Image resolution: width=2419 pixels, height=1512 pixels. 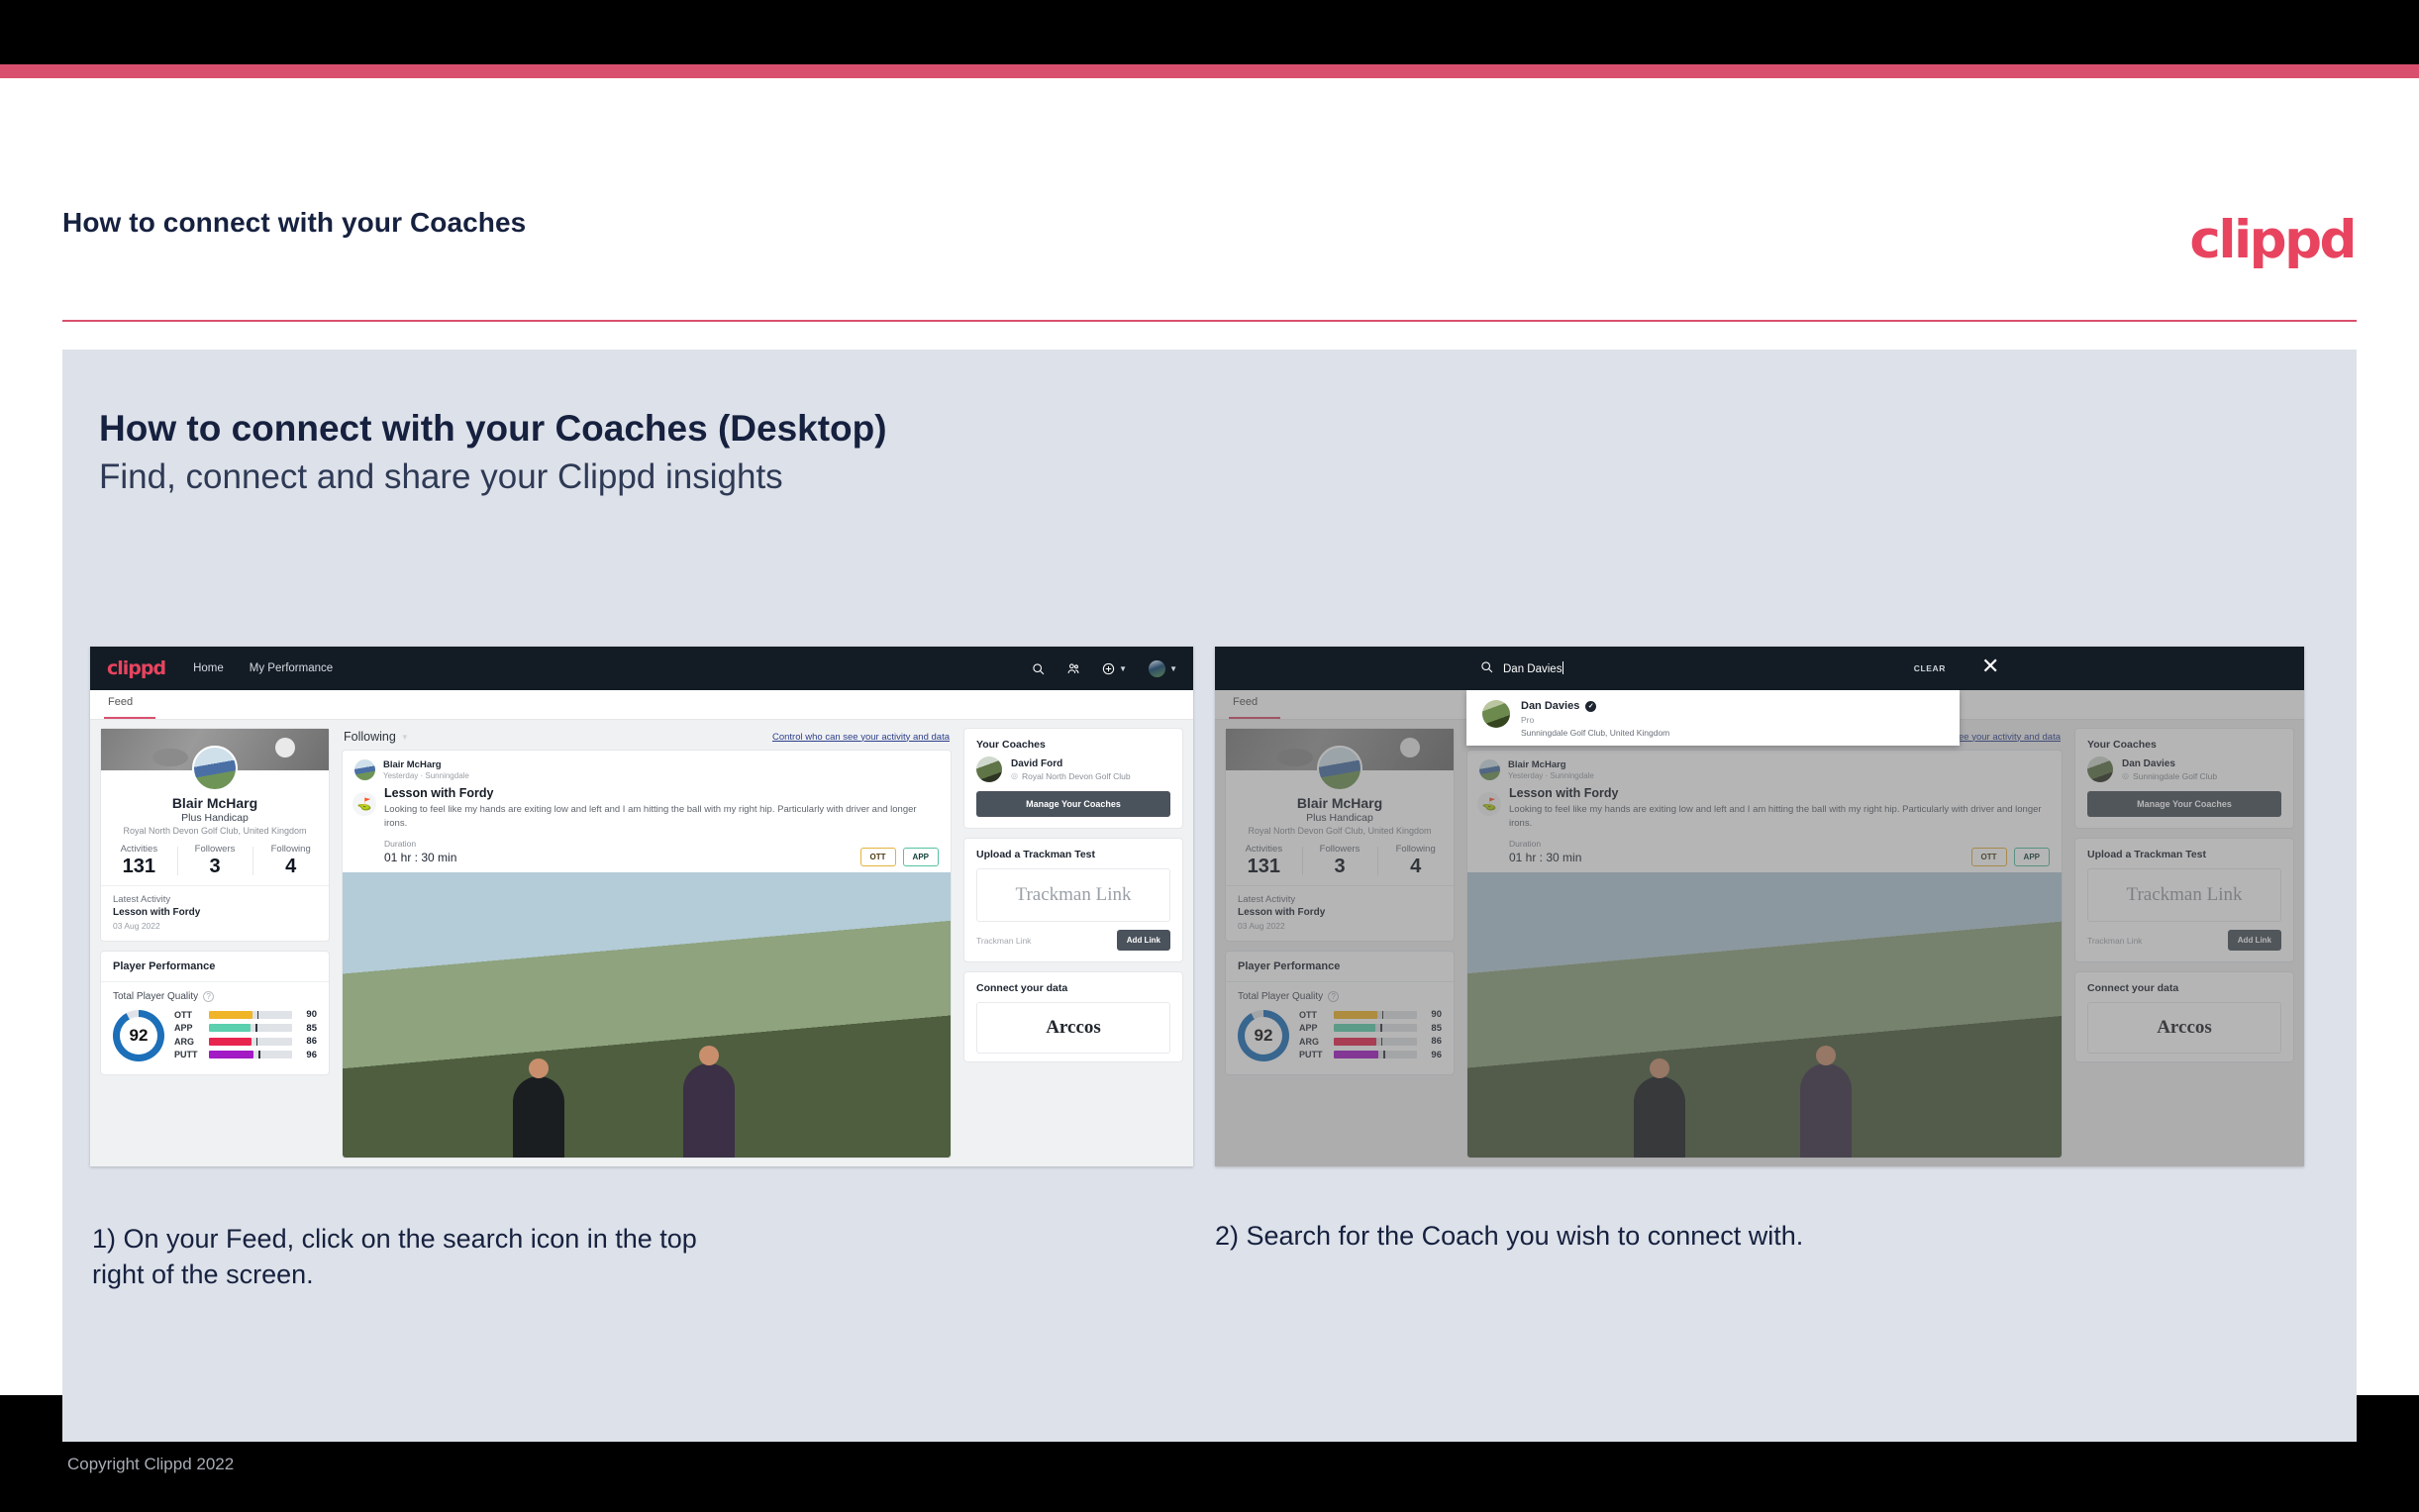 I want to click on stat-label: Following, so click(x=290, y=849).